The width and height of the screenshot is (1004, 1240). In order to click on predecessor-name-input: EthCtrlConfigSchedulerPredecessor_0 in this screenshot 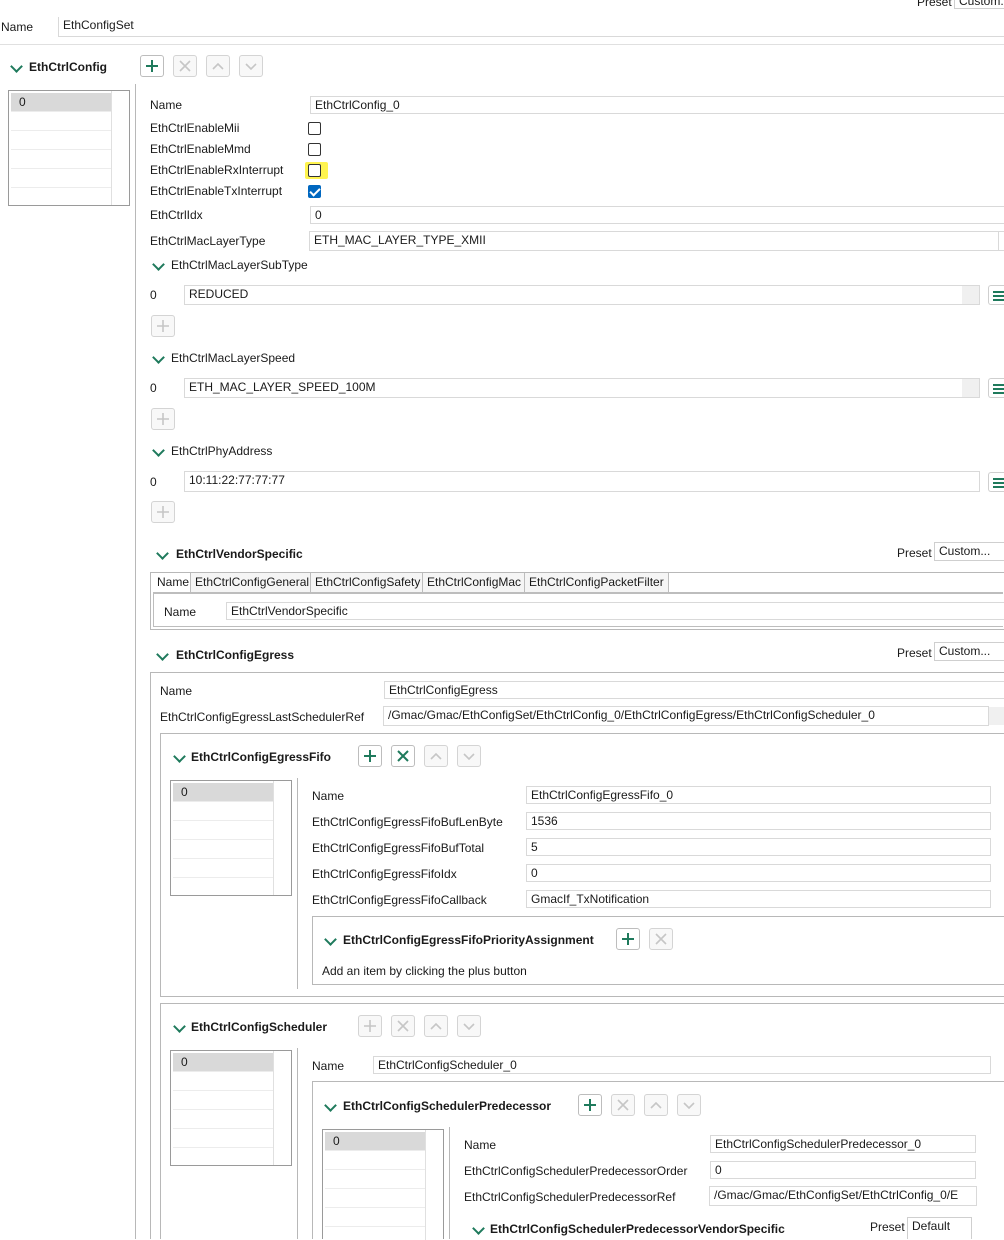, I will do `click(843, 1144)`.